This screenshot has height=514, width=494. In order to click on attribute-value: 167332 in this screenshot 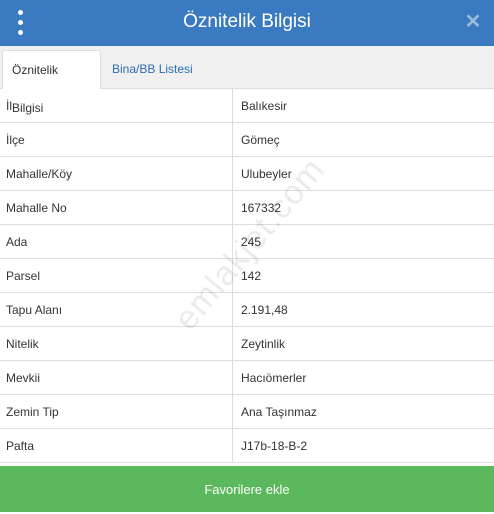, I will do `click(363, 208)`.